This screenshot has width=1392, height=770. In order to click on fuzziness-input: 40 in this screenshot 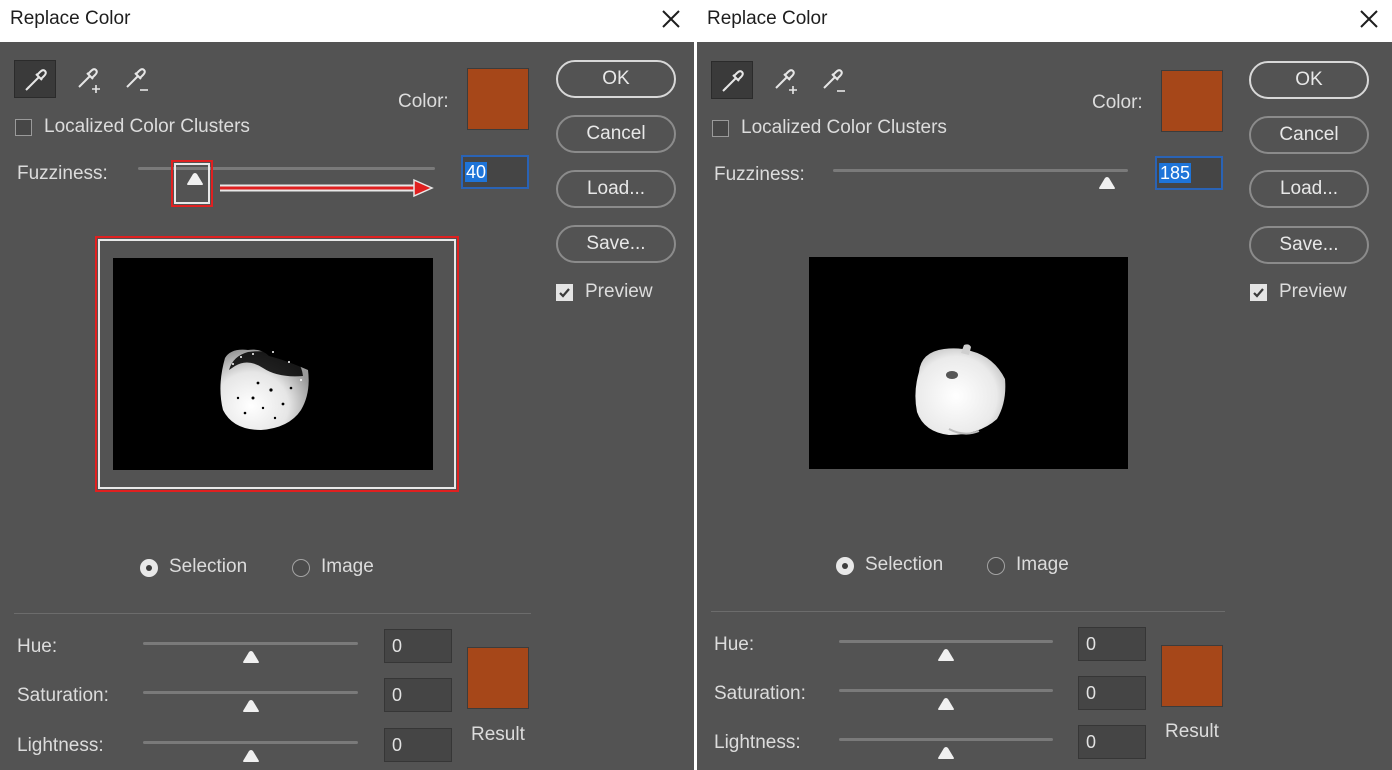, I will do `click(495, 172)`.